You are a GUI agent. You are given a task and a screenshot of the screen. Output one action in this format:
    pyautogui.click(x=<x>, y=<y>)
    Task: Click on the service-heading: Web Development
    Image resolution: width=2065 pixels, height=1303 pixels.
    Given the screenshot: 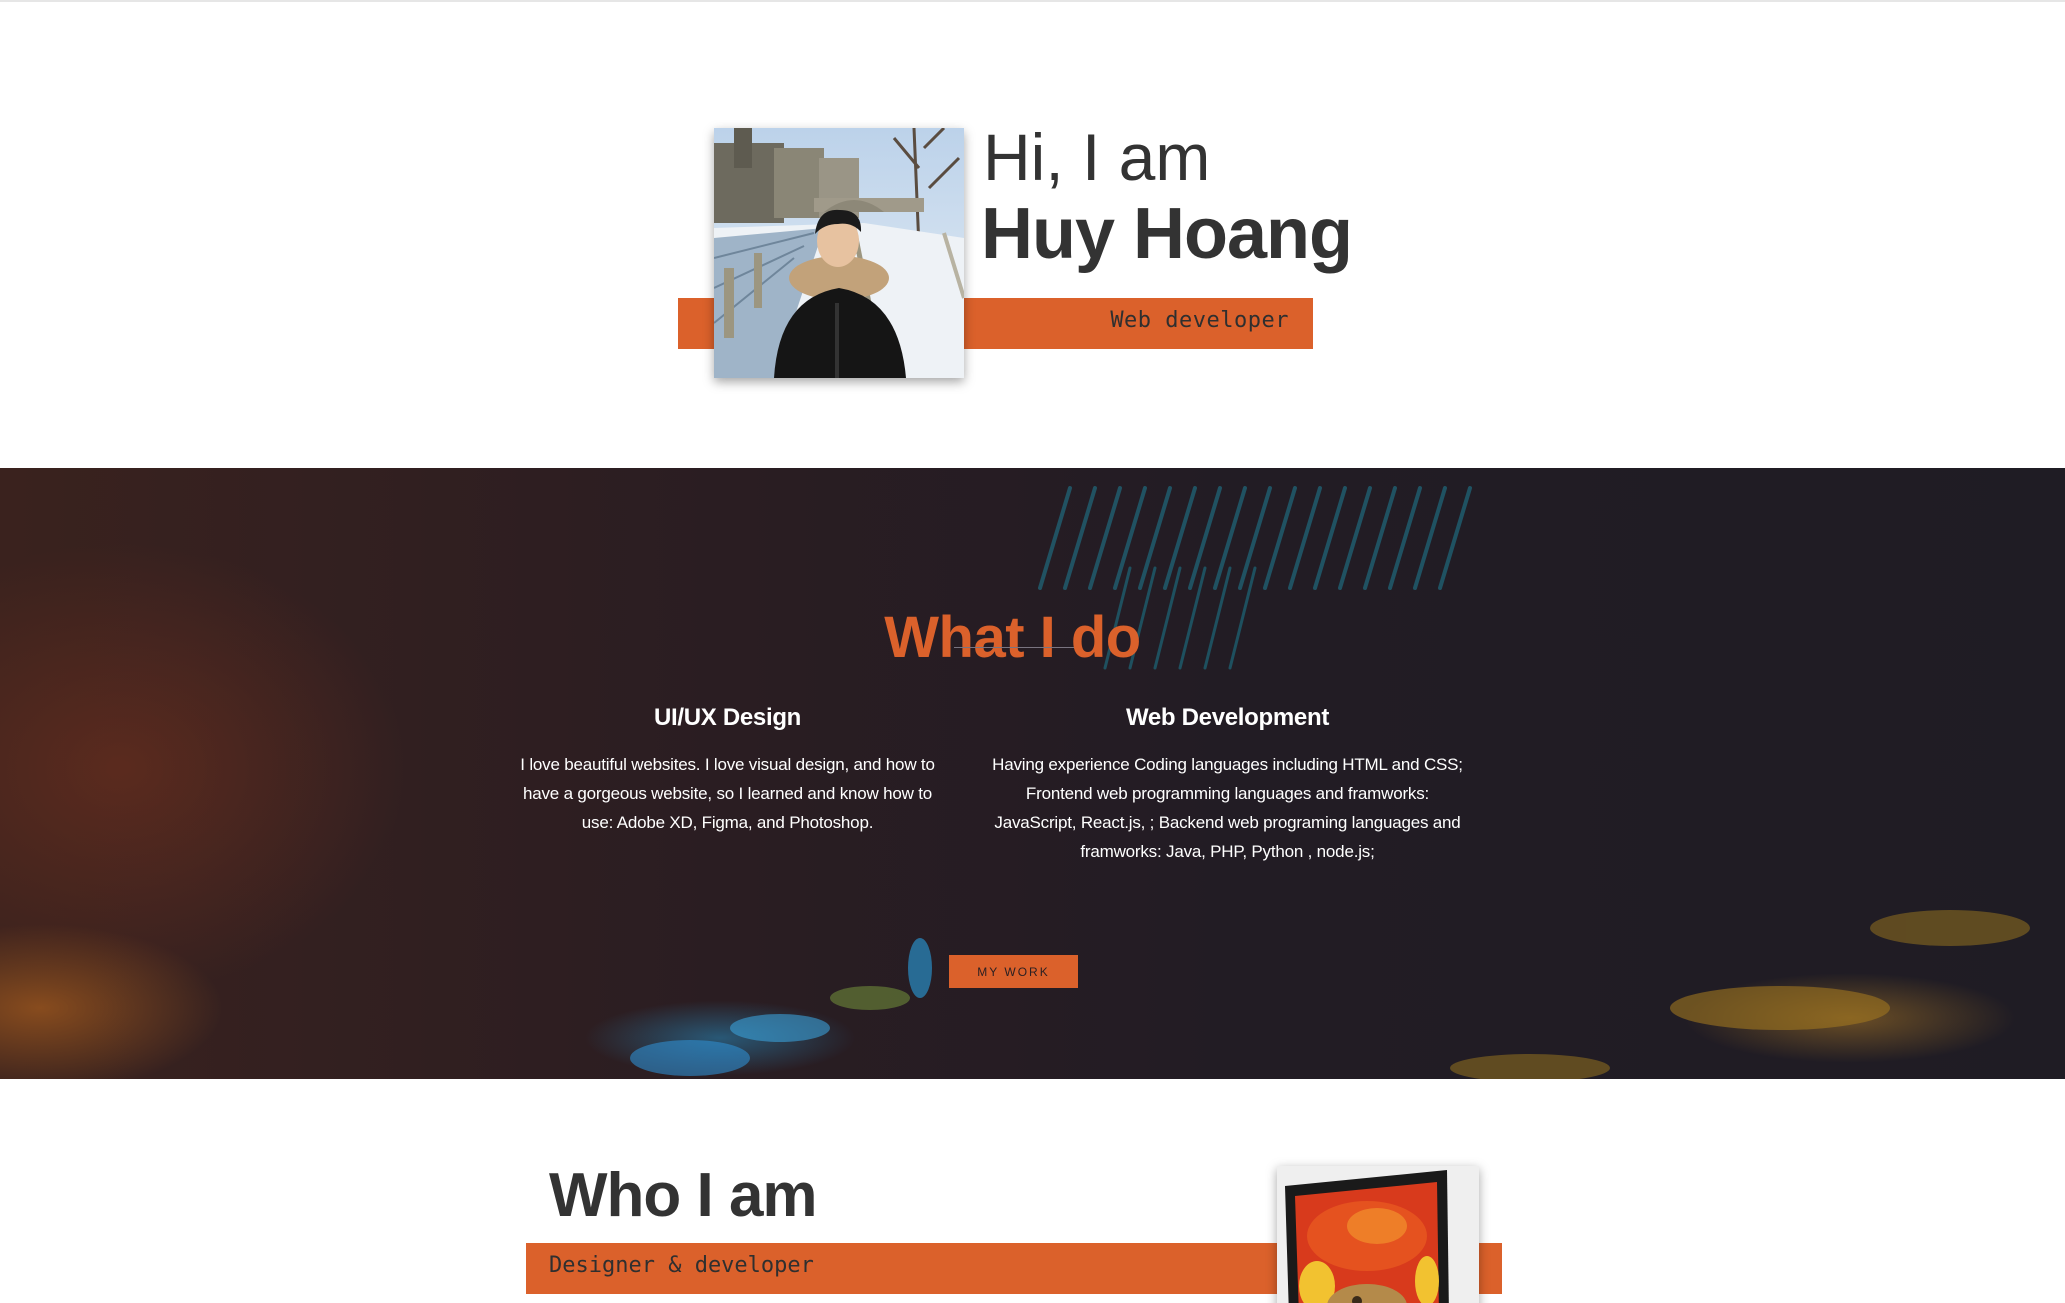 What is the action you would take?
    pyautogui.click(x=1227, y=717)
    